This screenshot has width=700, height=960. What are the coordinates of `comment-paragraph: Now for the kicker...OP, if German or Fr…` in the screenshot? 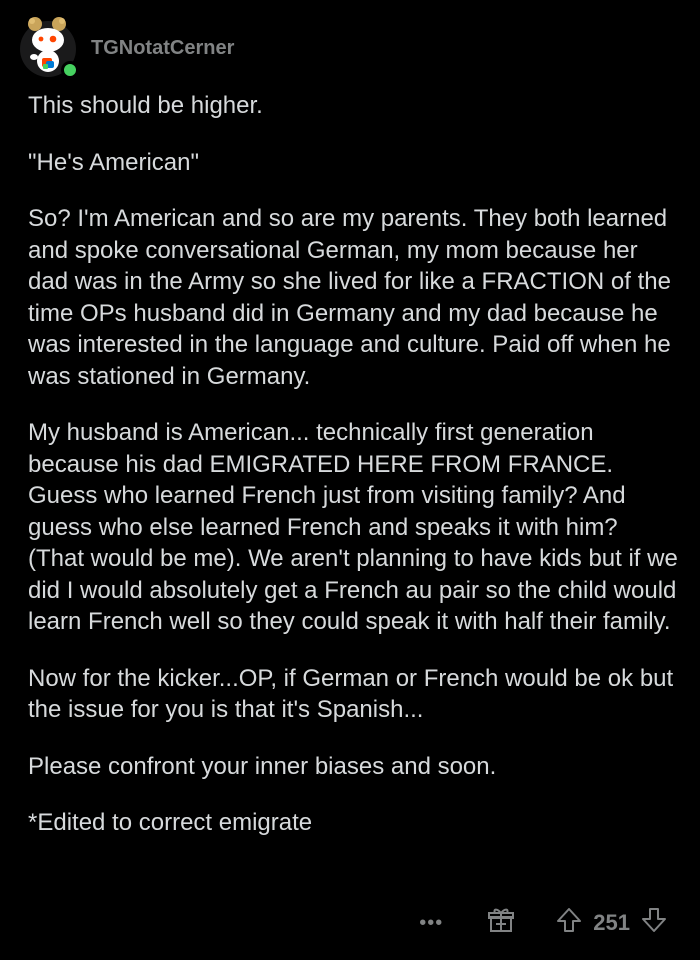 It's located at (351, 694).